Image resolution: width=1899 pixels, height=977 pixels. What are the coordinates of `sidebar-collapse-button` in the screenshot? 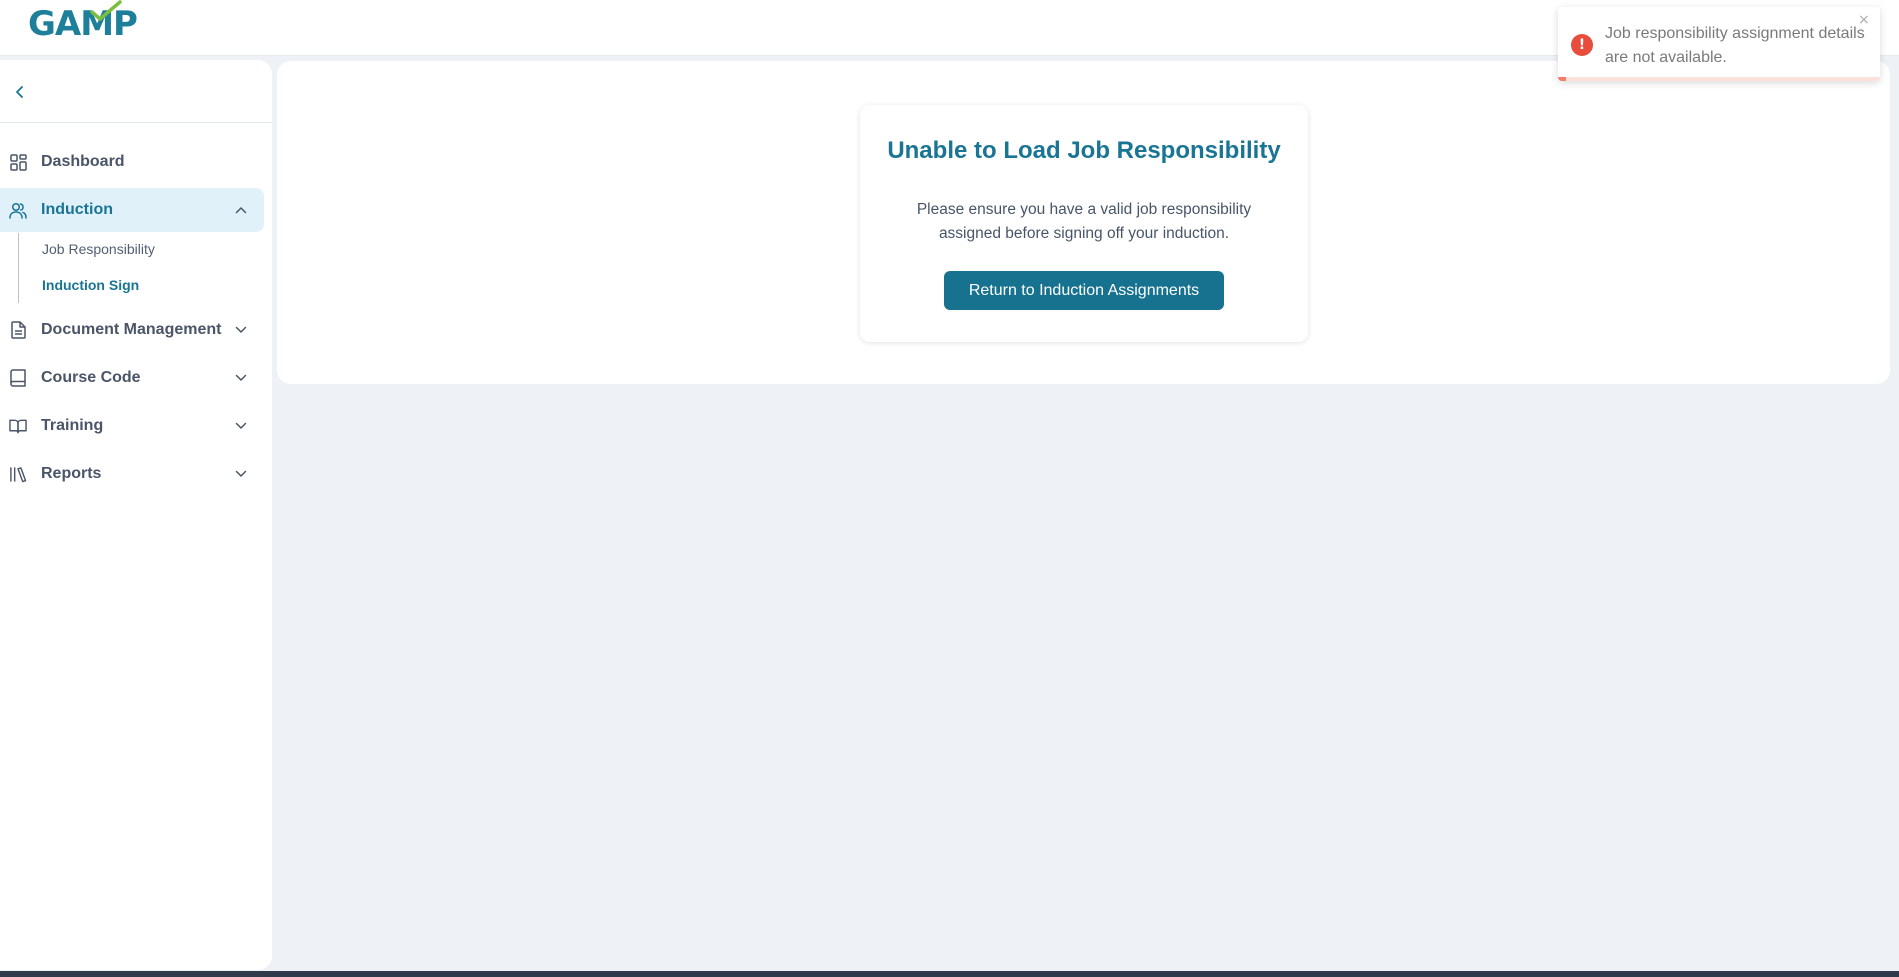 It's located at (20, 92).